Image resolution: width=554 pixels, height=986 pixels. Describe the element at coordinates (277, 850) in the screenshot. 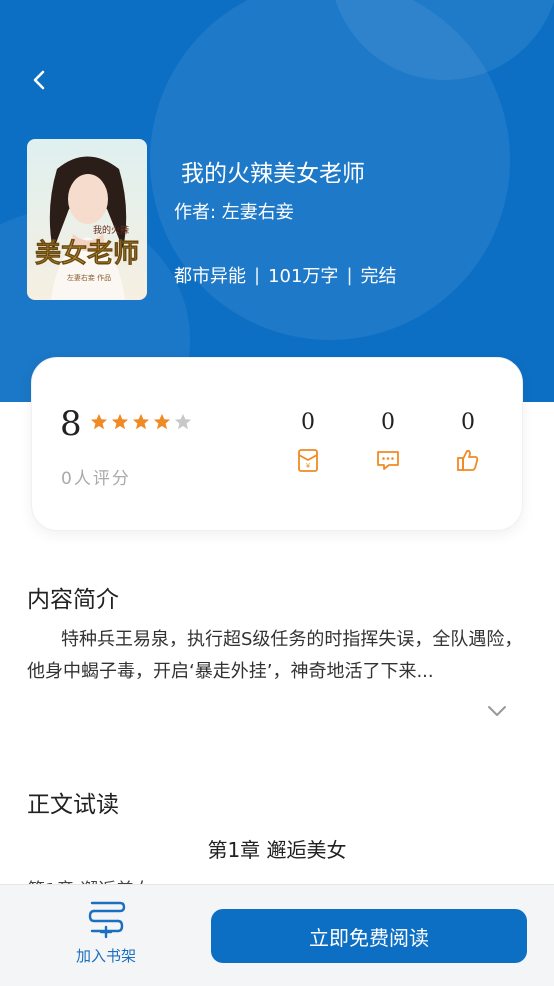

I see `chapter-title: 第1章 邂逅美女` at that location.